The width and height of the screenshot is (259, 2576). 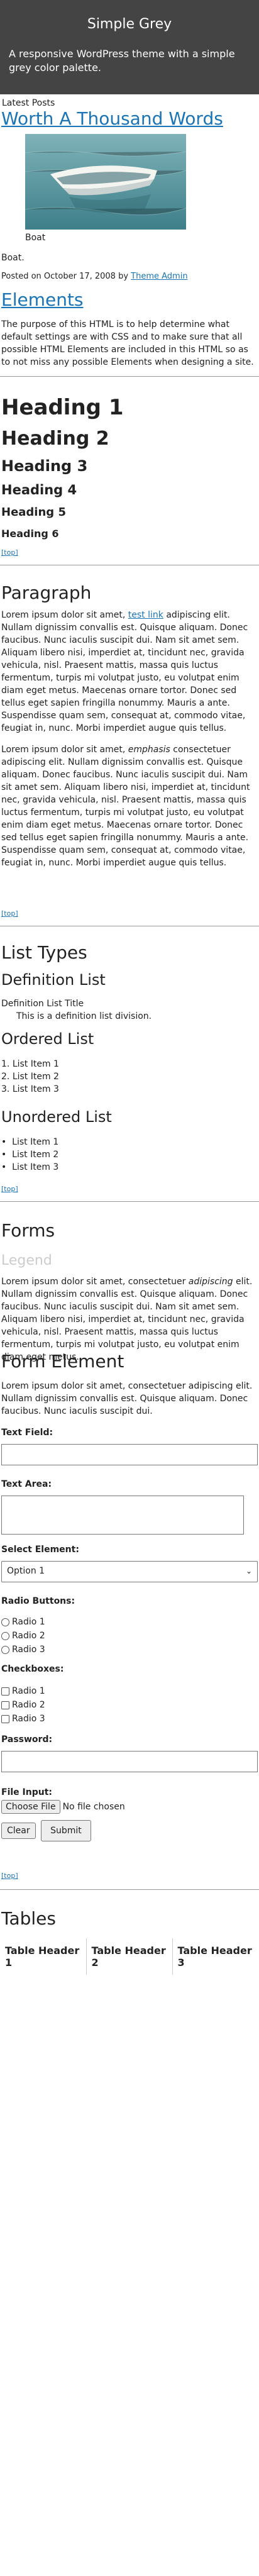 I want to click on checkbox-option: Radio 2, so click(x=24, y=1705).